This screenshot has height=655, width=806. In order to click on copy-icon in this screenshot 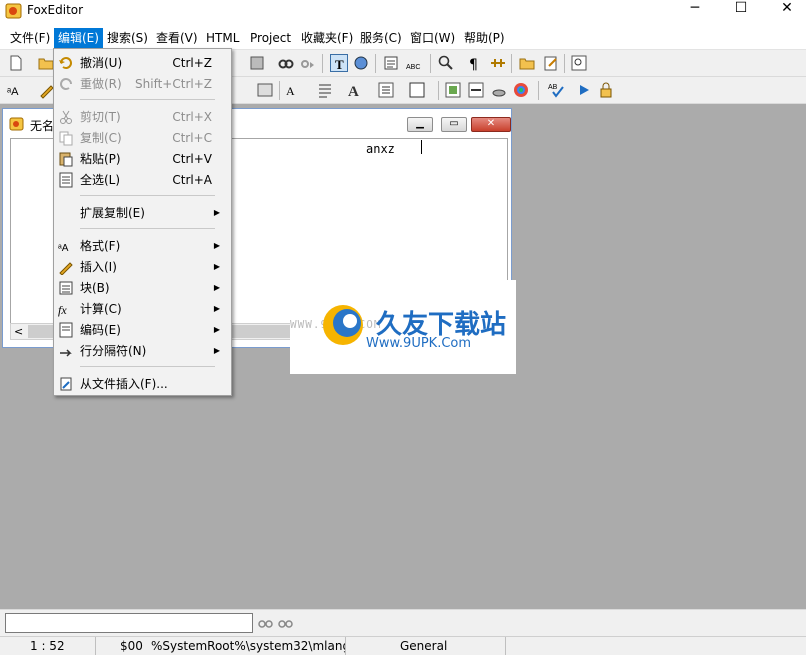, I will do `click(66, 138)`.